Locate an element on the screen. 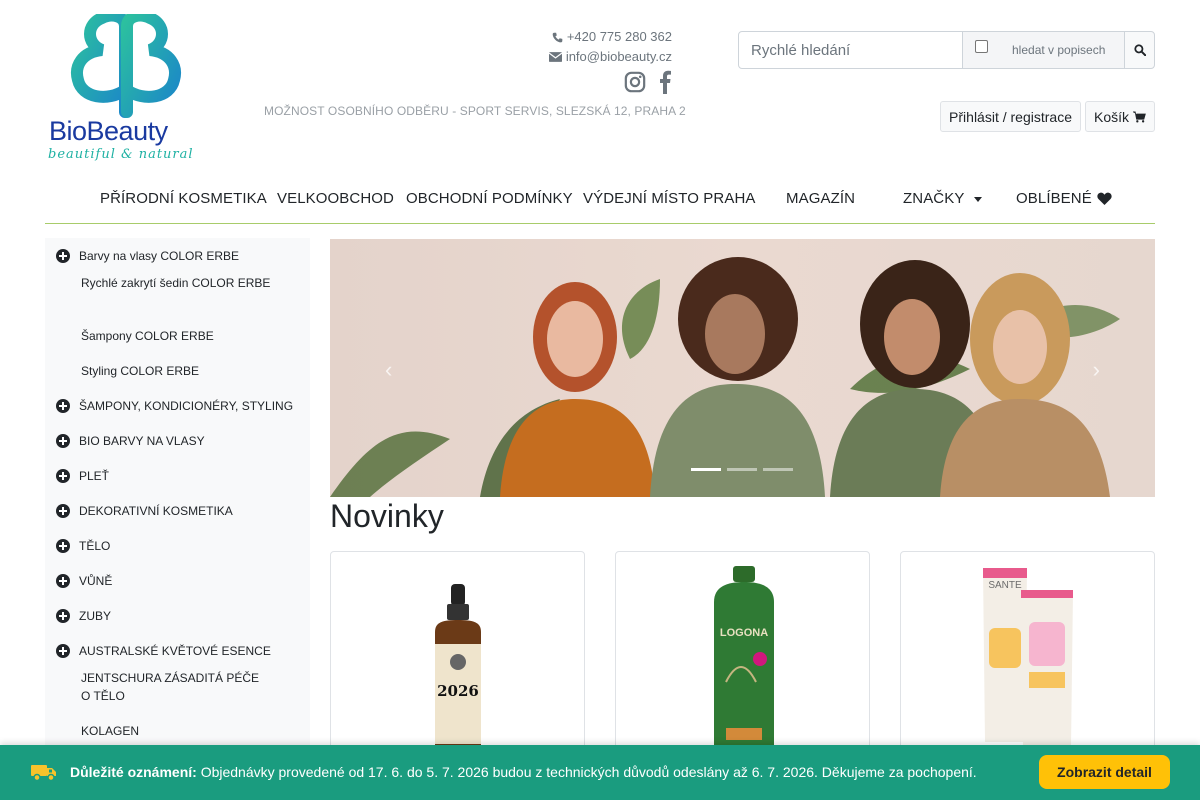 The height and width of the screenshot is (800, 1200). facebook-icon is located at coordinates (665, 82).